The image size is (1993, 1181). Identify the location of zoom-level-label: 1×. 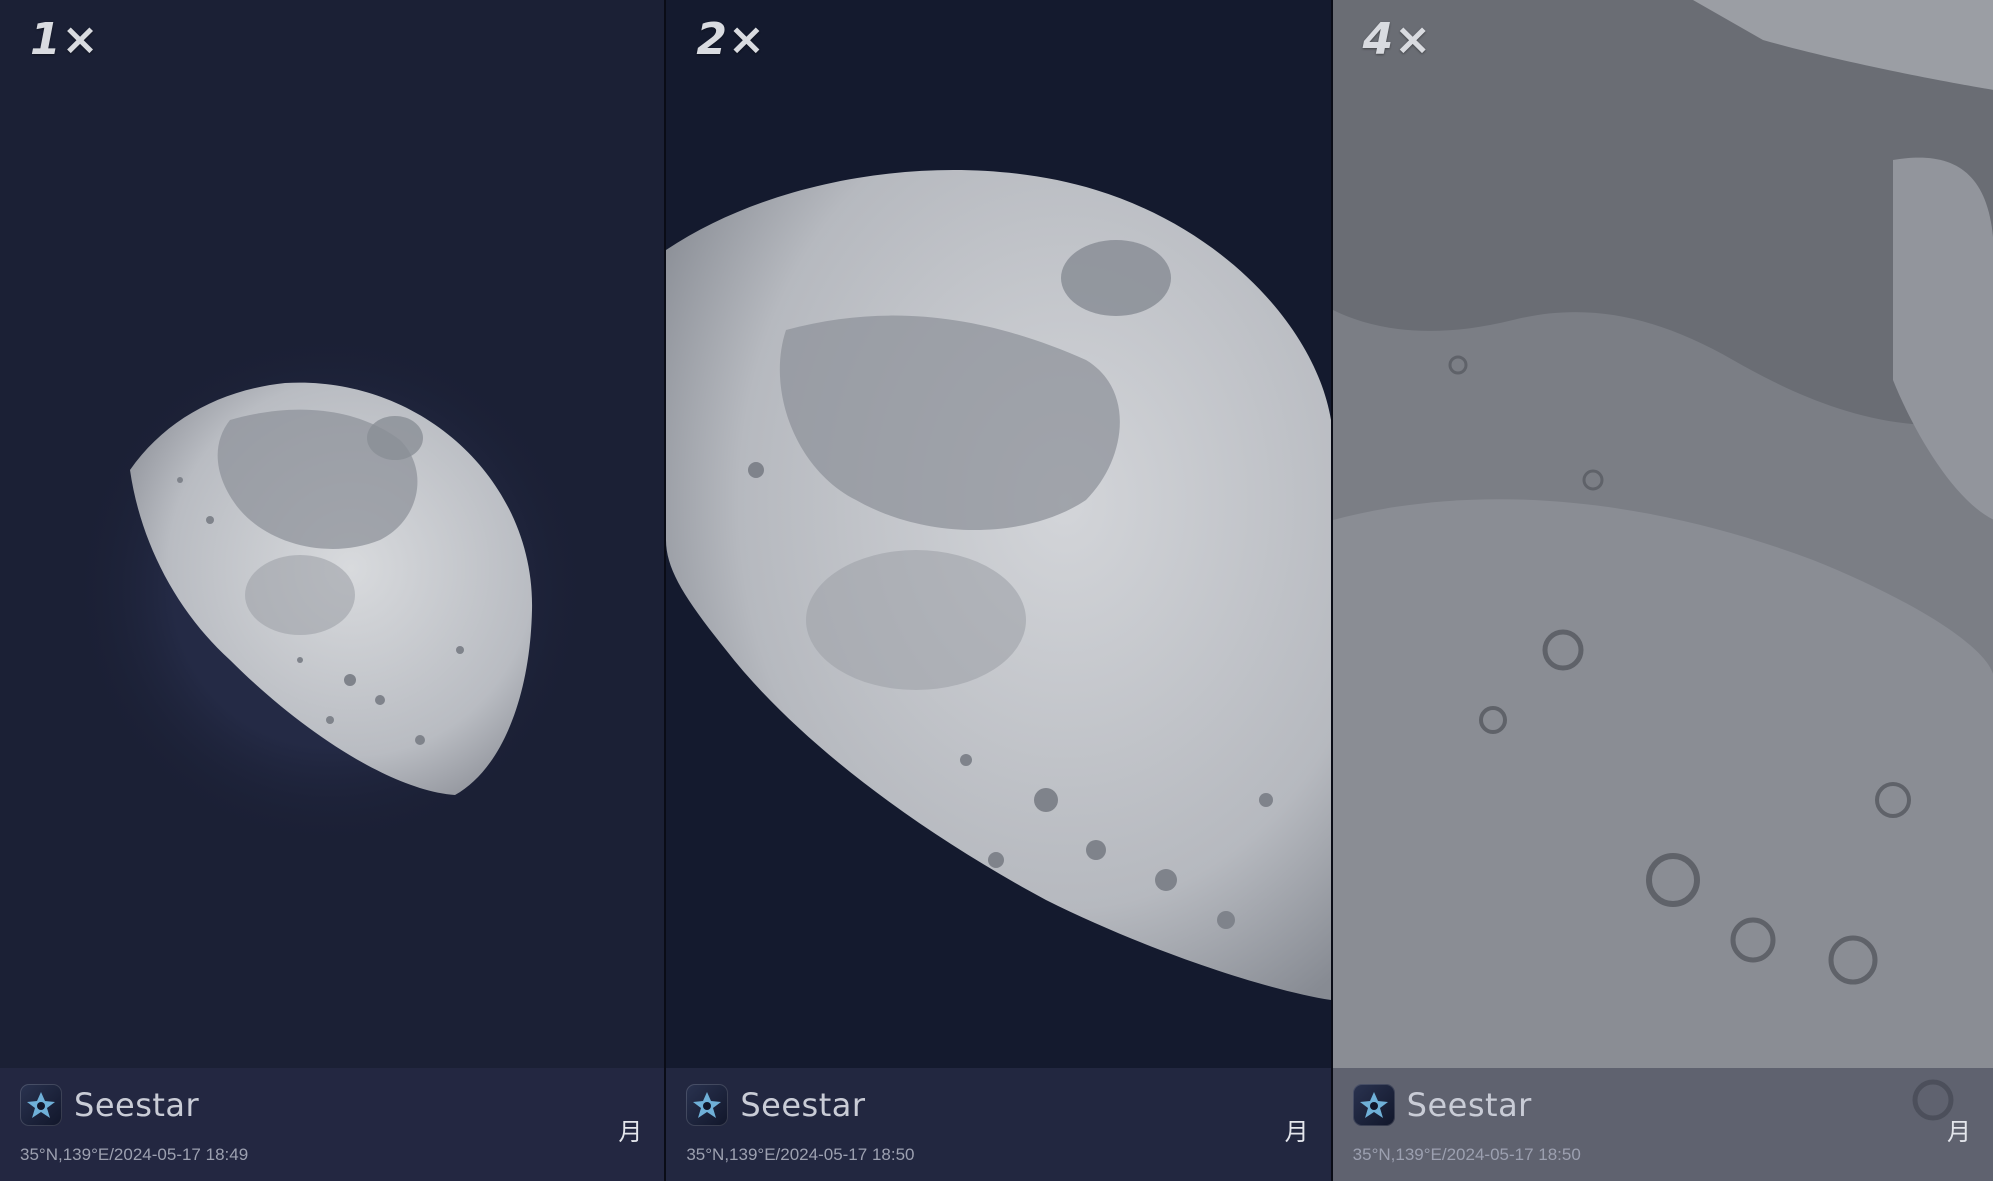
(65, 39).